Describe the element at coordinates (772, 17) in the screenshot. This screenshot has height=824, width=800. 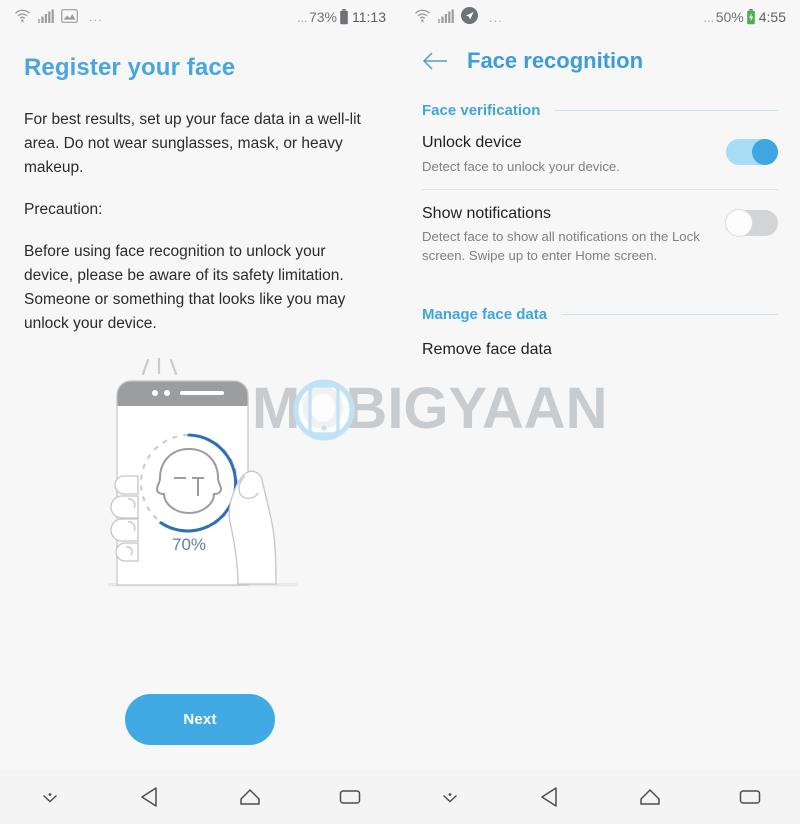
I see `clock-right: 4:55` at that location.